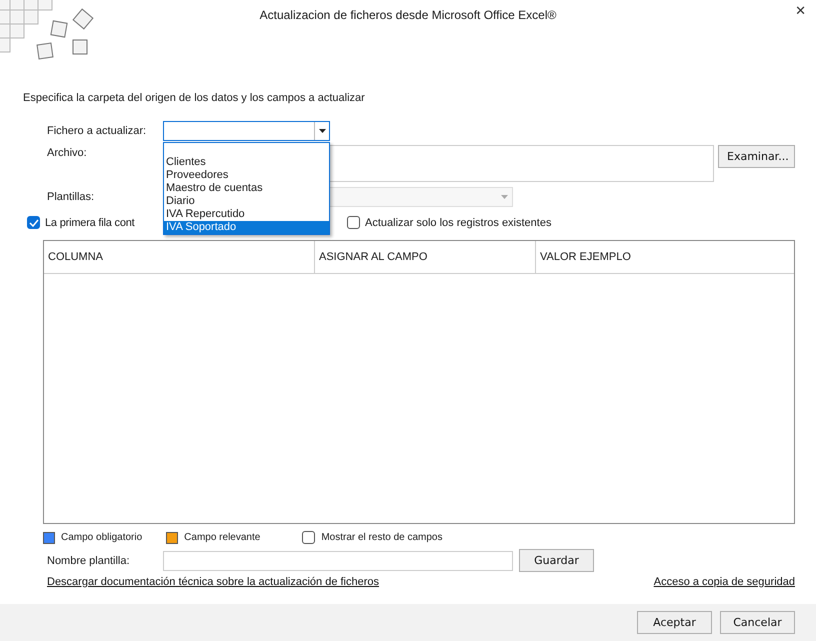 The image size is (816, 641). What do you see at coordinates (179, 257) in the screenshot?
I see `column-header: COLUMNA` at bounding box center [179, 257].